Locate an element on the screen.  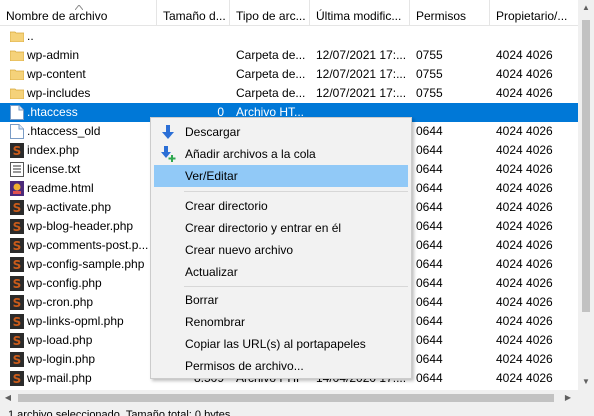
file-name: wp-login.php is located at coordinates (61, 359).